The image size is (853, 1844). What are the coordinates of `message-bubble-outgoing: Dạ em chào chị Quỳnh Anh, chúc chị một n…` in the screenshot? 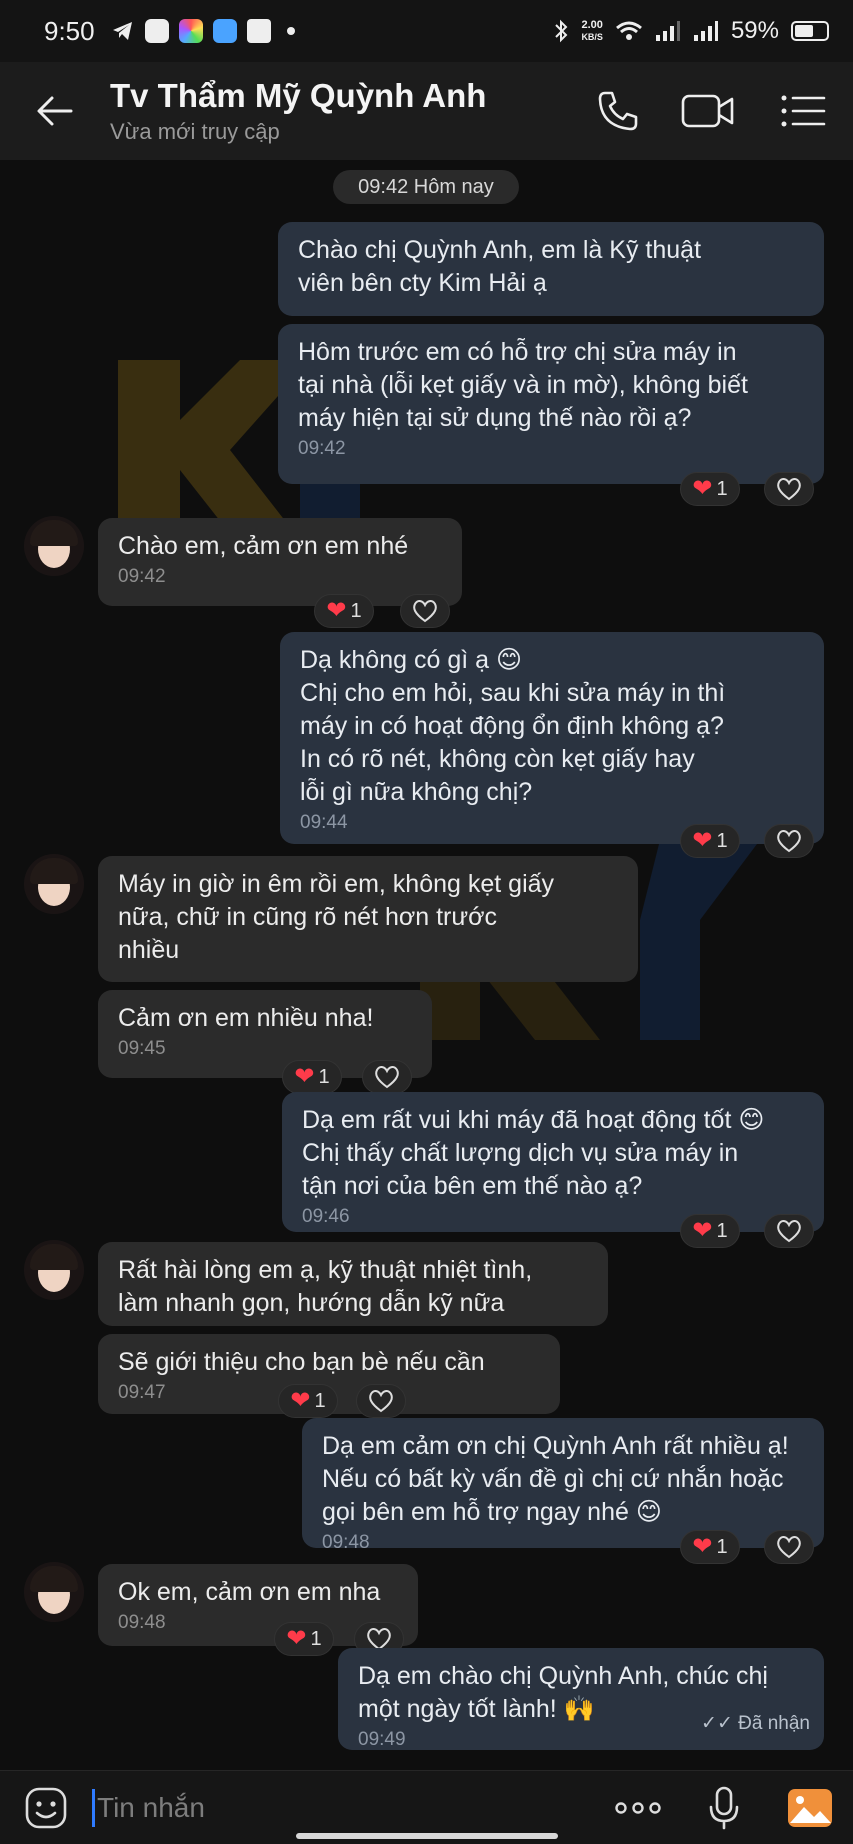 It's located at (581, 1699).